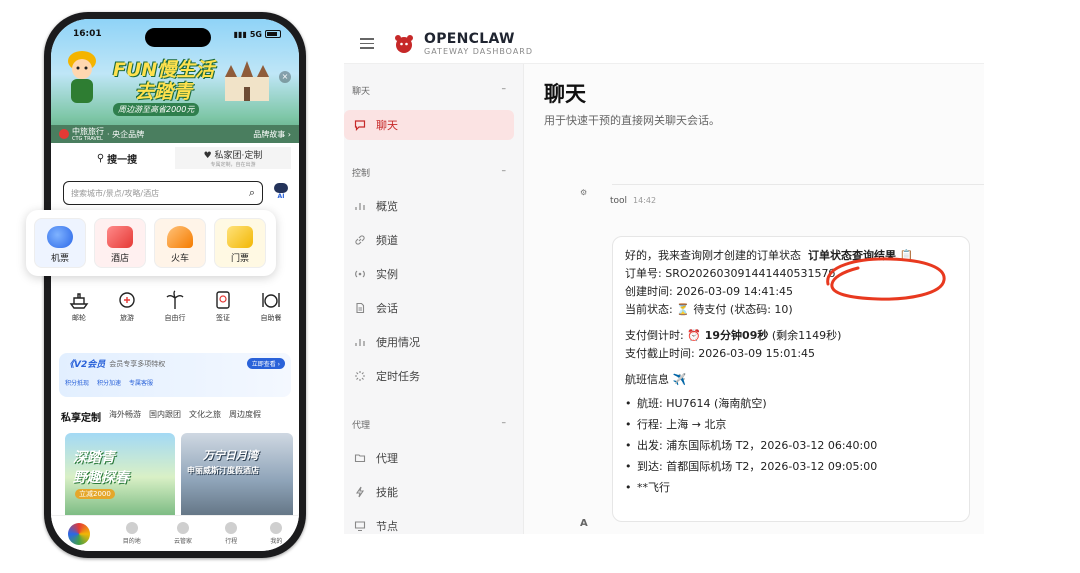 The height and width of the screenshot is (573, 1080). What do you see at coordinates (285, 77) in the screenshot?
I see `close-icon: ×` at bounding box center [285, 77].